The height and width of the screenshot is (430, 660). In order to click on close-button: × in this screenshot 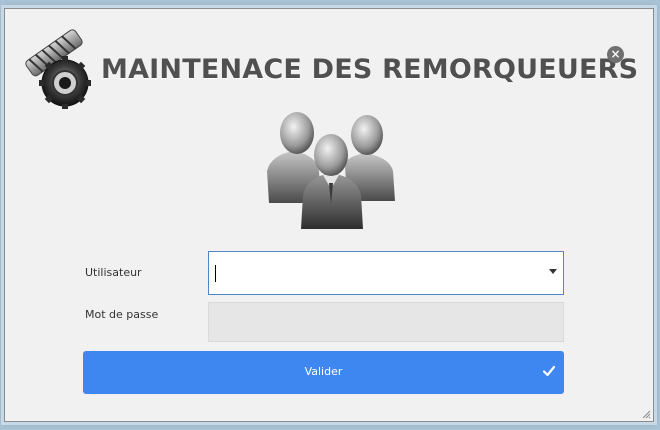, I will do `click(615, 54)`.